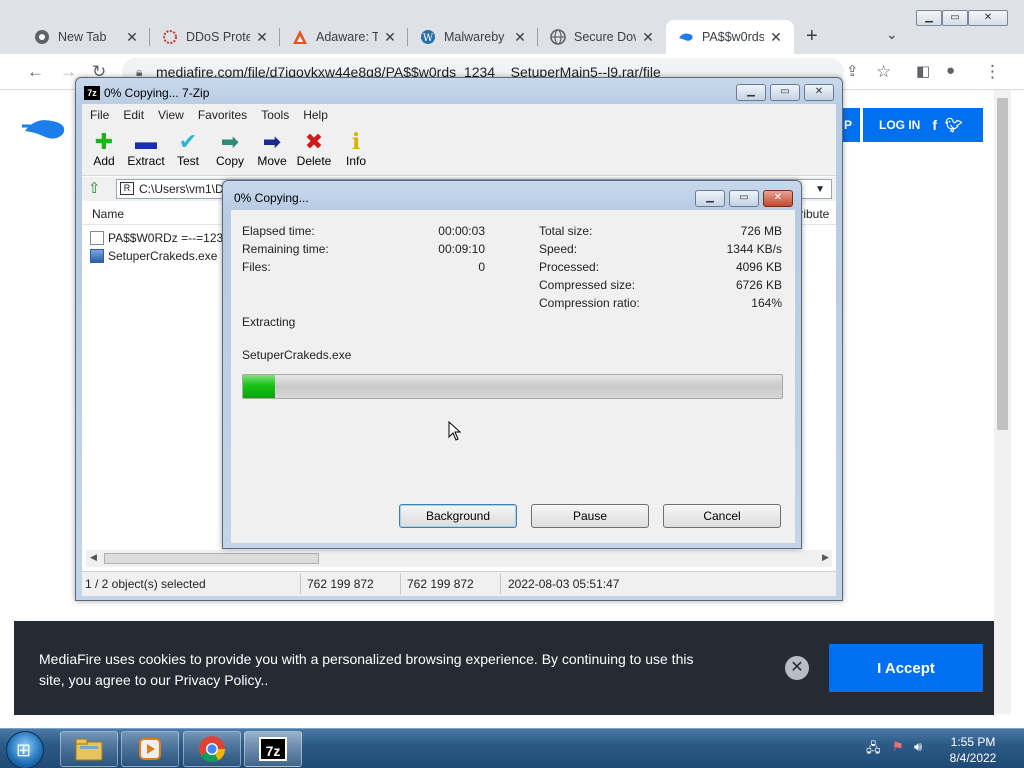 The width and height of the screenshot is (1024, 768). What do you see at coordinates (722, 516) in the screenshot?
I see `cancel-button: Cancel` at bounding box center [722, 516].